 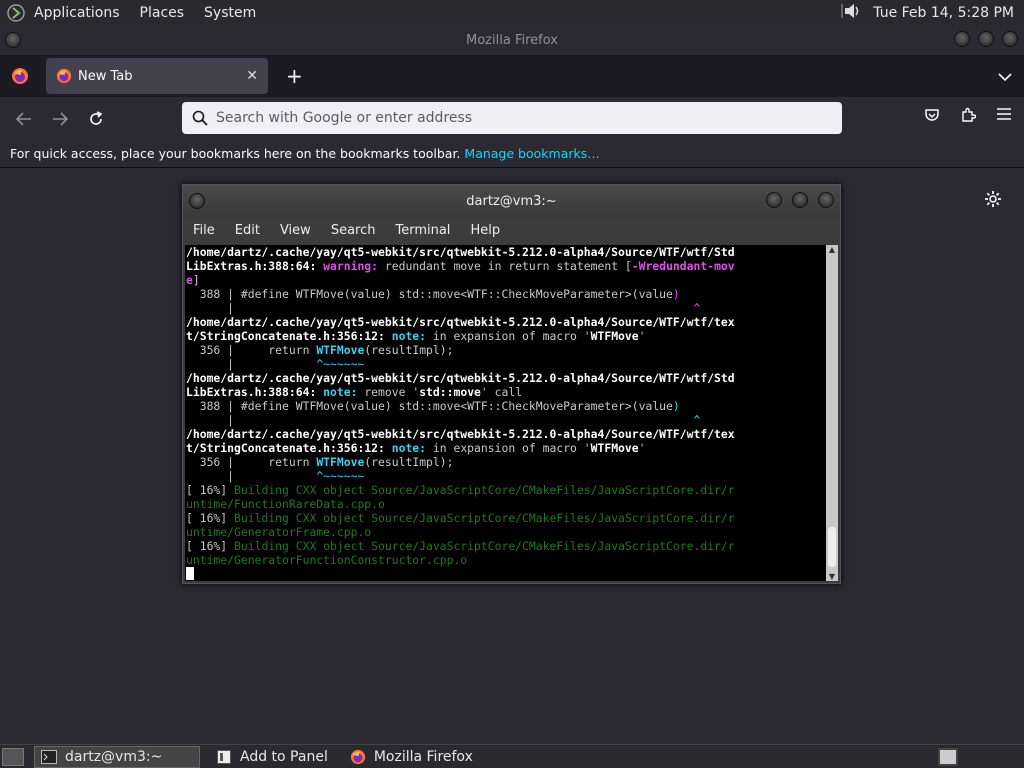 I want to click on tab-bar: New Tab ✕ +, so click(x=512, y=76).